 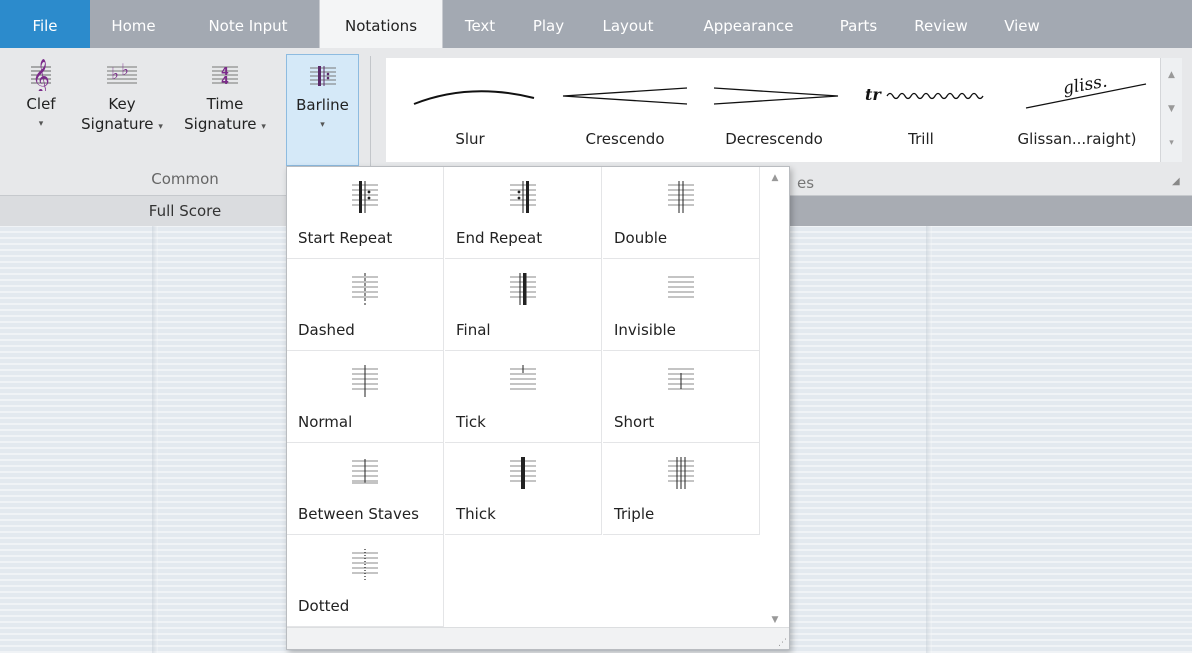 I want to click on tab-layout: Layout, so click(x=628, y=24).